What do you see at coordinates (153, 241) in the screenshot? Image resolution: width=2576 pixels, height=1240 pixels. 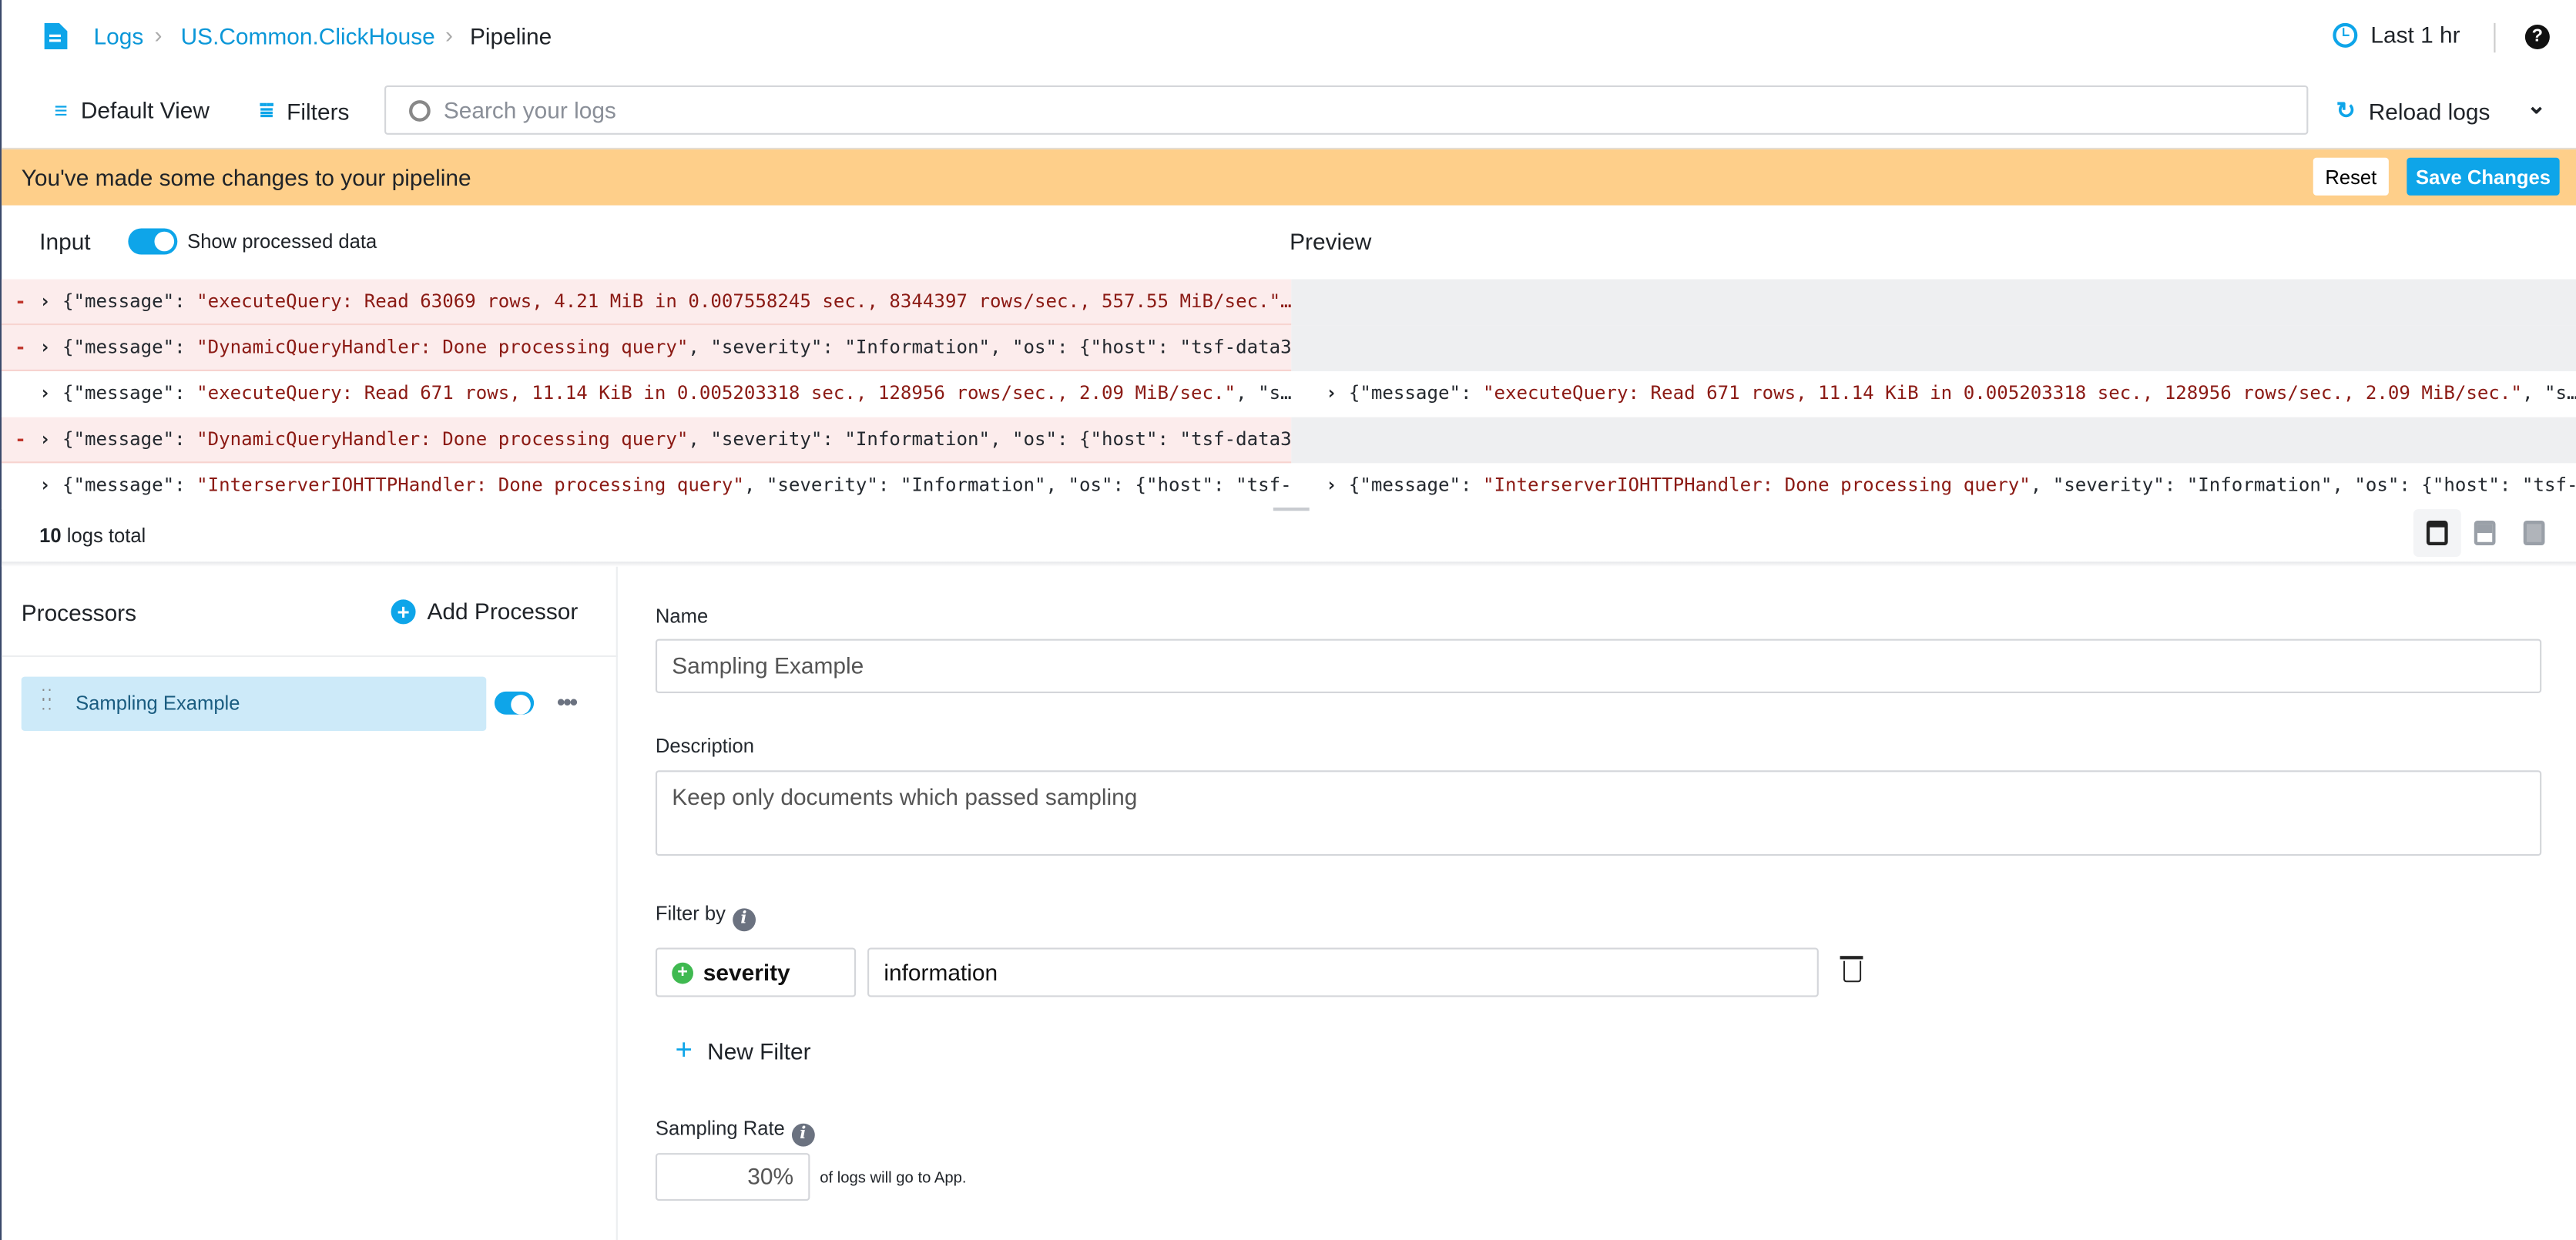 I see `show-processed-toggle` at bounding box center [153, 241].